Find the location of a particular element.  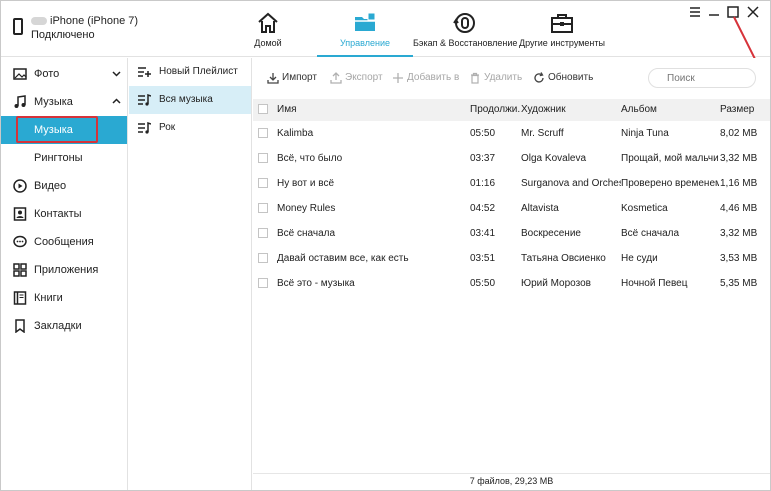

tab-backup-restore: Бэкап & Восстановление is located at coordinates (465, 28).